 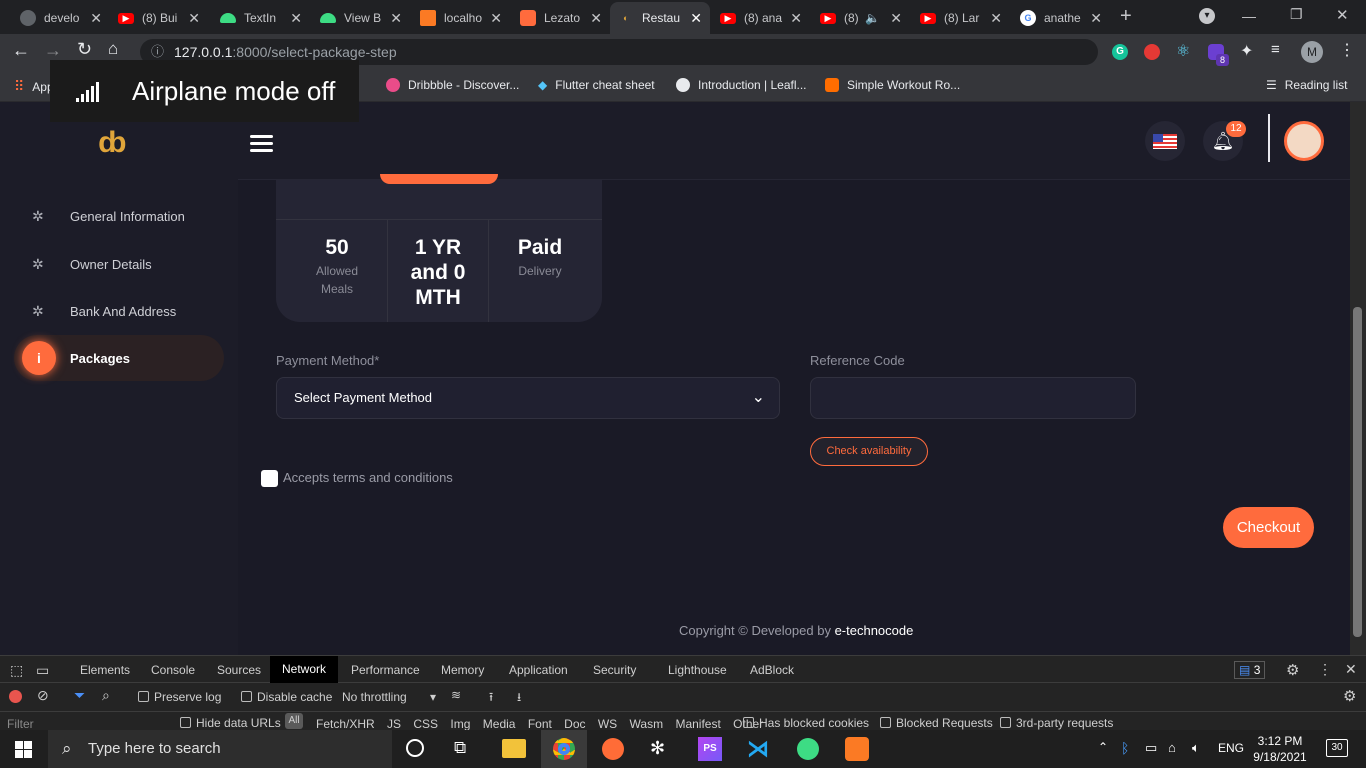 I want to click on browser-tab: ▶ (8) ana ✕, so click(x=761, y=18).